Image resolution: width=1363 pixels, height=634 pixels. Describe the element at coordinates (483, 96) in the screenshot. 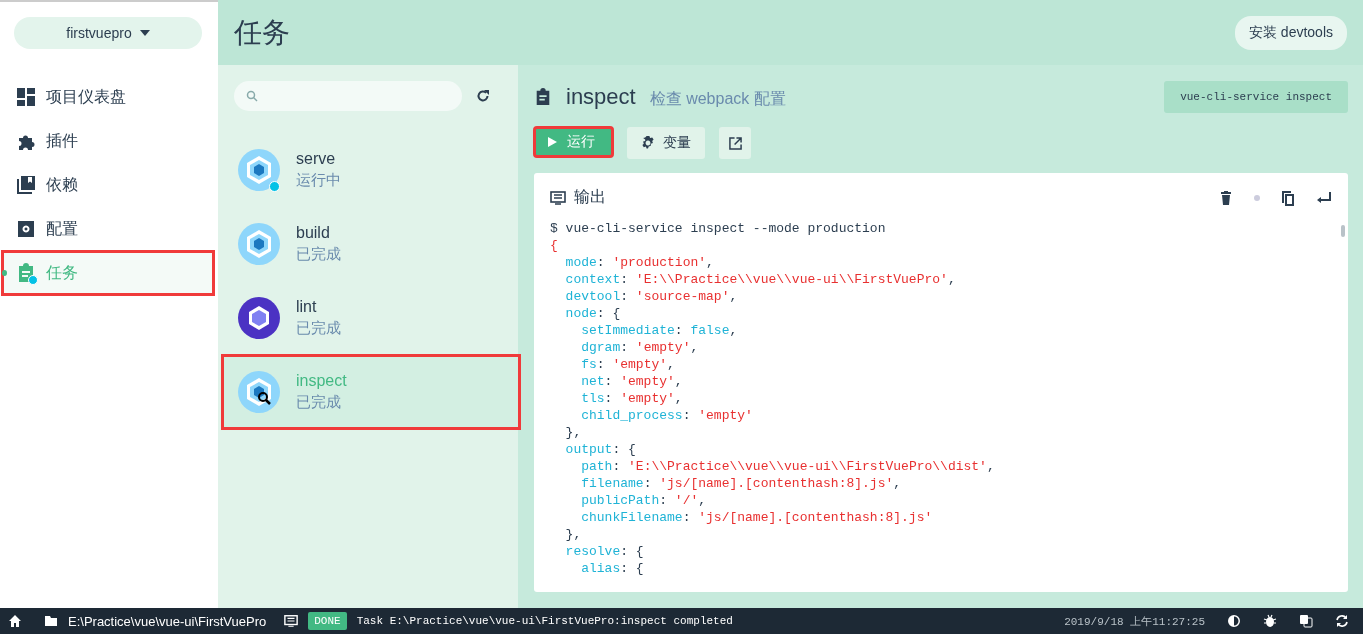

I see `refresh-icon` at that location.